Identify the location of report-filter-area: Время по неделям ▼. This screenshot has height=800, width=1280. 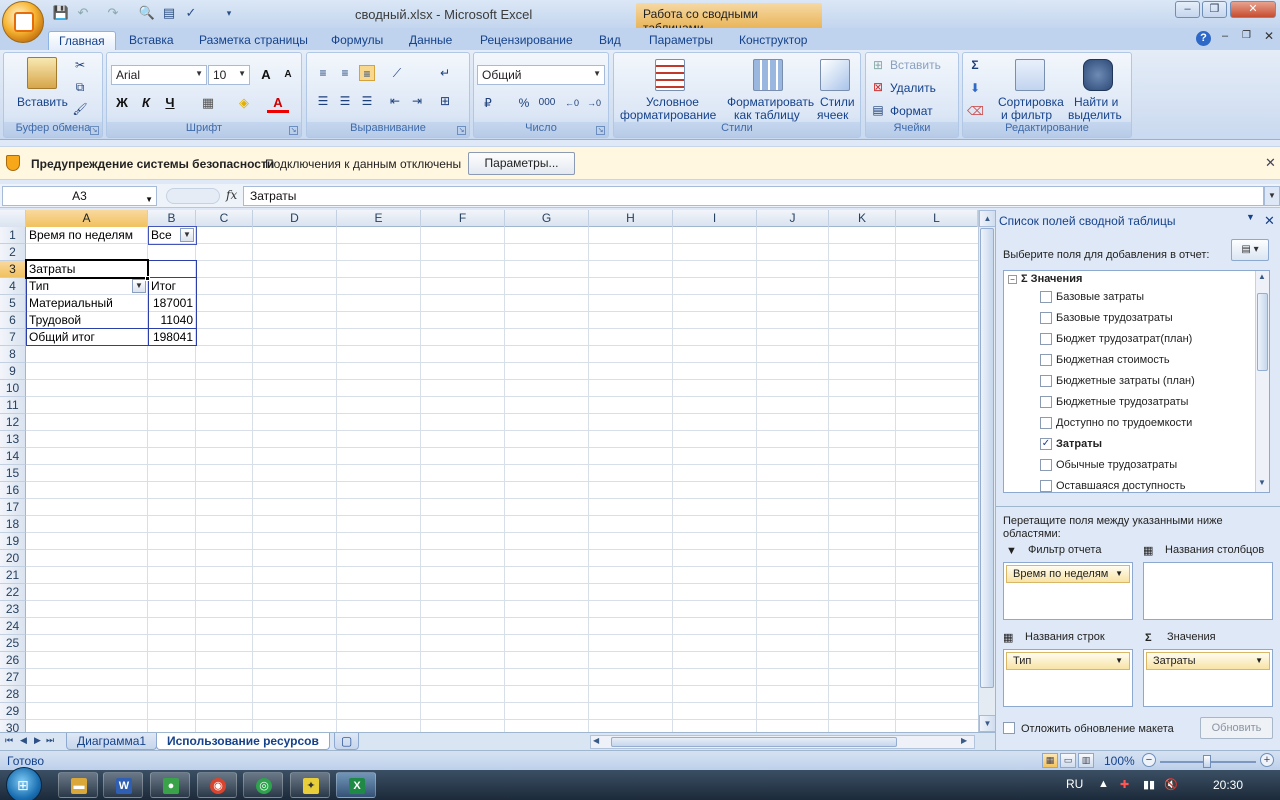
(1068, 591).